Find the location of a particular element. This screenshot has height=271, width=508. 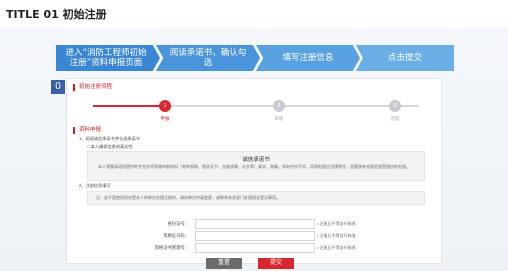

step-3-label: 填写注册信息 is located at coordinates (308, 58).